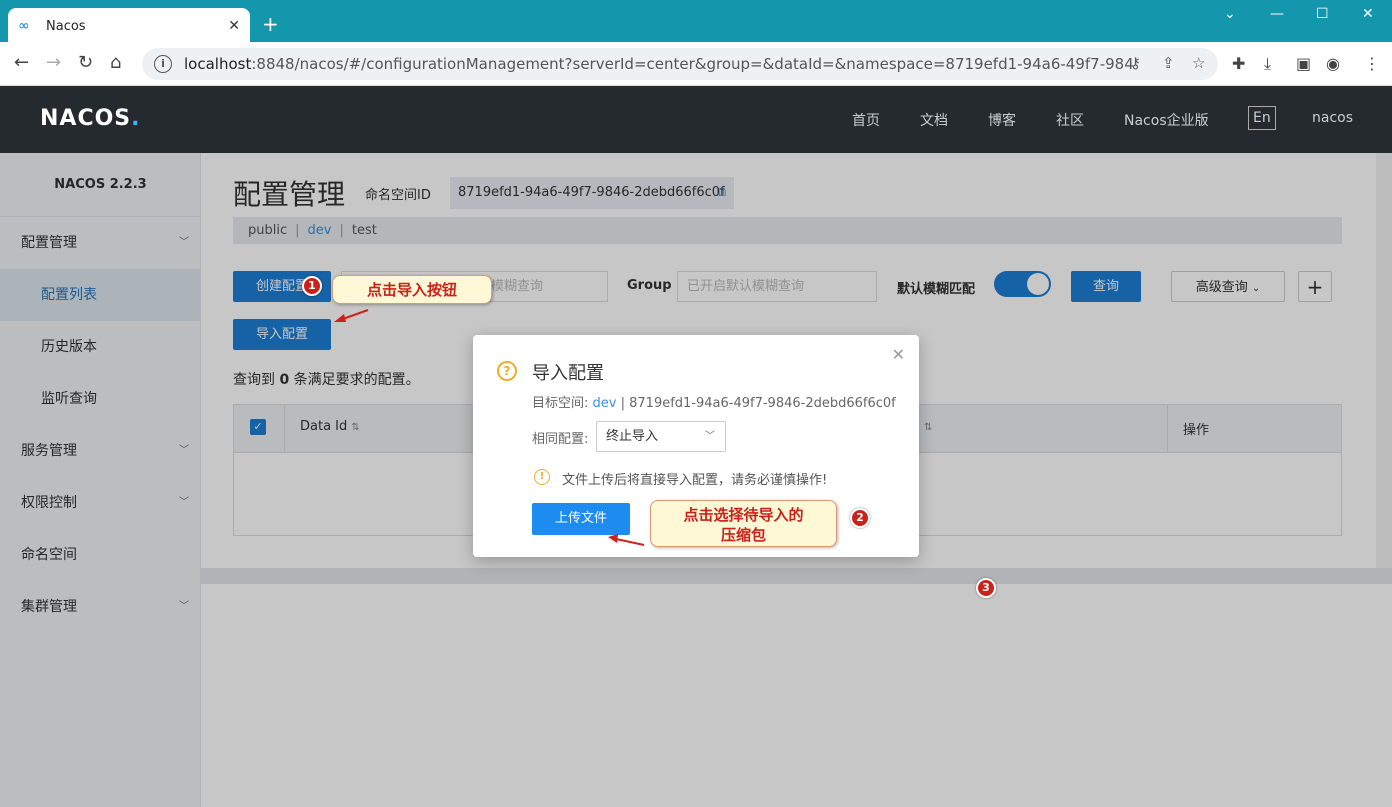  Describe the element at coordinates (986, 588) in the screenshot. I see `annotation-badge-3: 3` at that location.